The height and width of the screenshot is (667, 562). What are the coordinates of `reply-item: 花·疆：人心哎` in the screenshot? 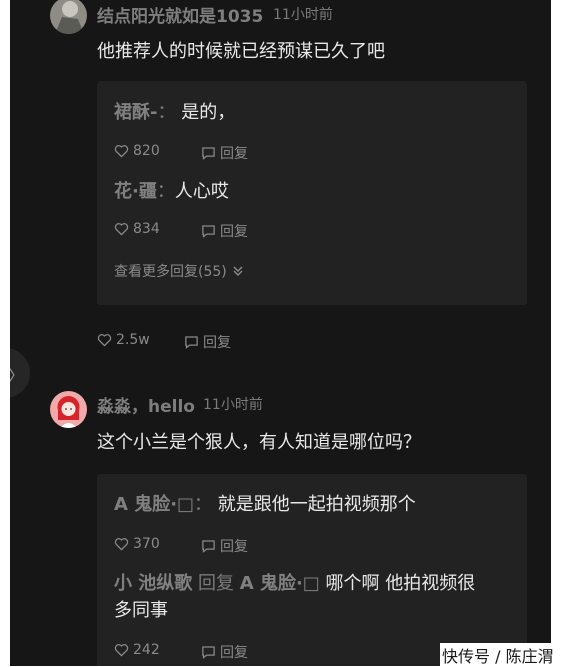 It's located at (171, 191).